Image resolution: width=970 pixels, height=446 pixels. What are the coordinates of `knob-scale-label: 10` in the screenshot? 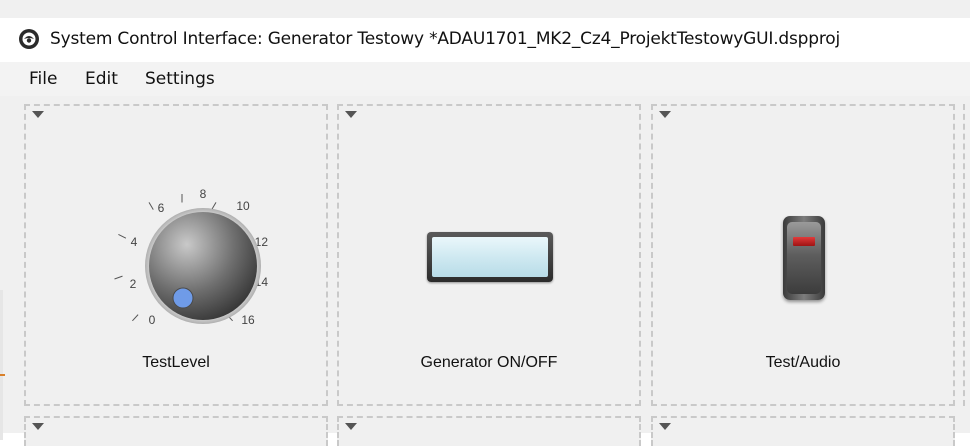 It's located at (243, 206).